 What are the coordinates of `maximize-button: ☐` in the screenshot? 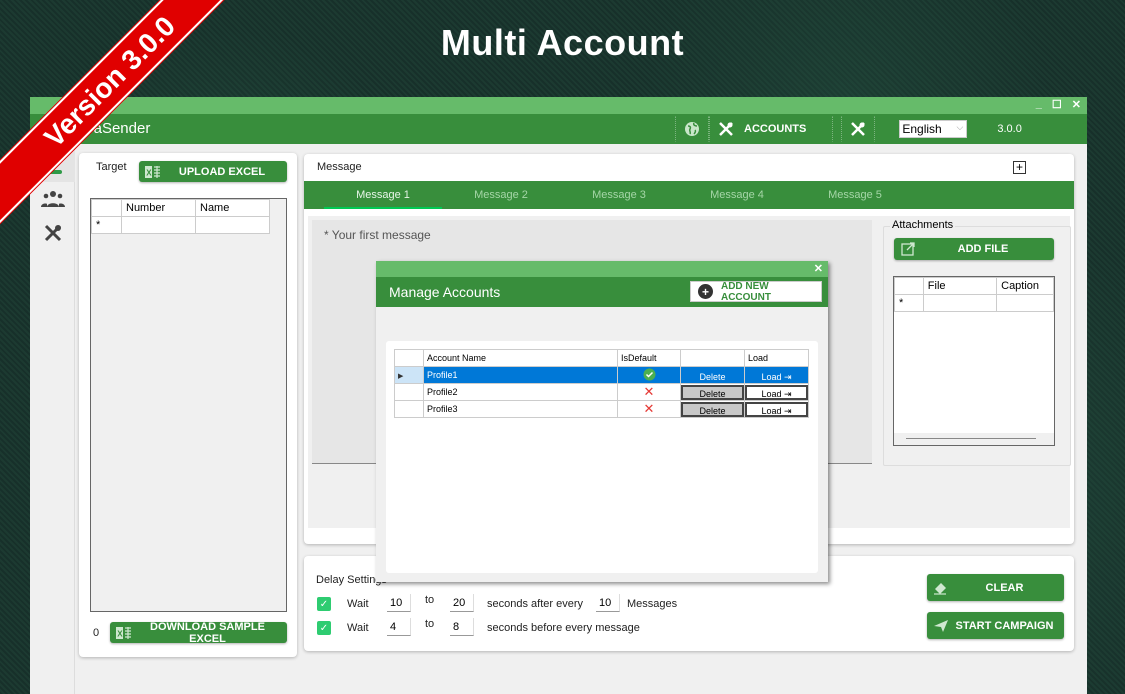 It's located at (1057, 104).